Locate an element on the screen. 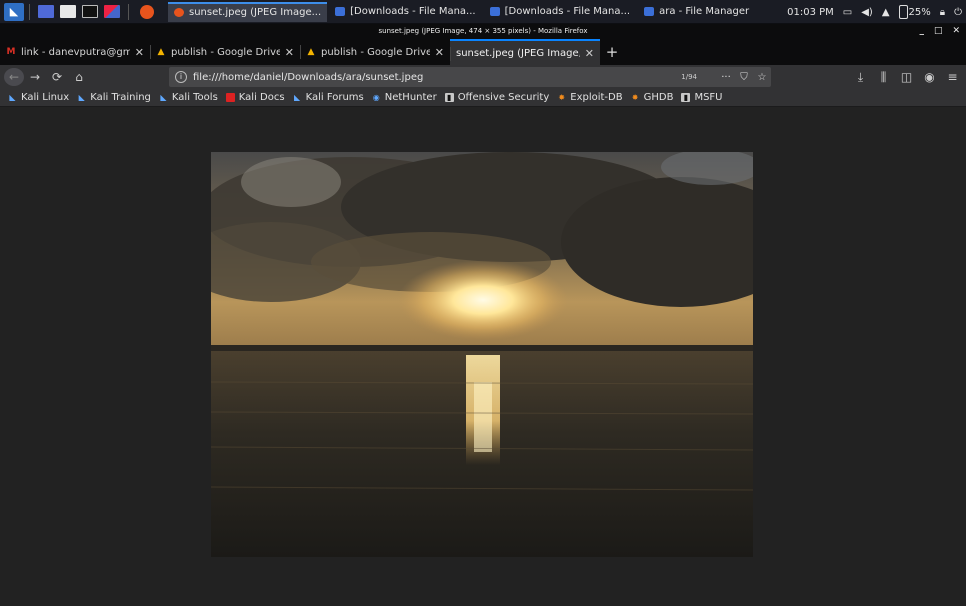 The image size is (966, 606). bookmark-kali-training: ◣ Kali Training is located at coordinates (114, 97).